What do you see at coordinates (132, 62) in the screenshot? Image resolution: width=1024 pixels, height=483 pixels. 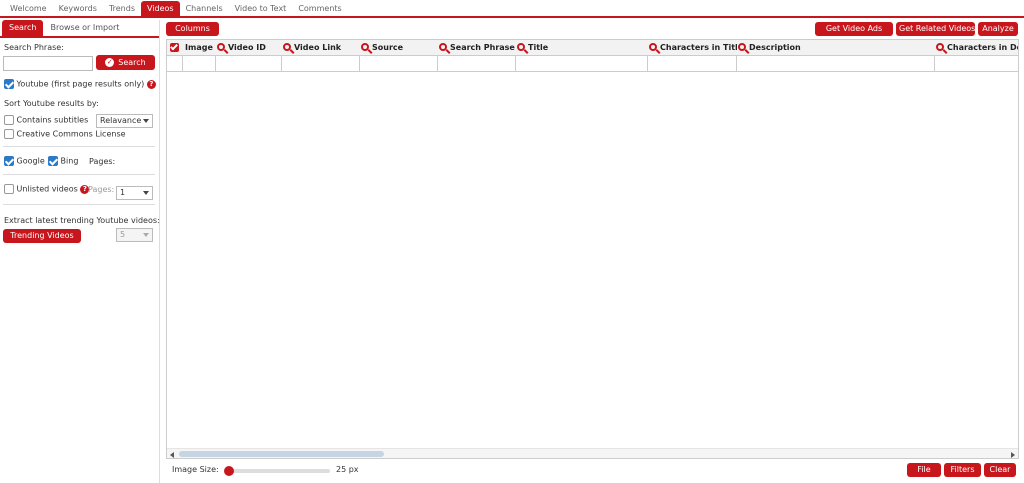 I see `search-button-label: Search` at bounding box center [132, 62].